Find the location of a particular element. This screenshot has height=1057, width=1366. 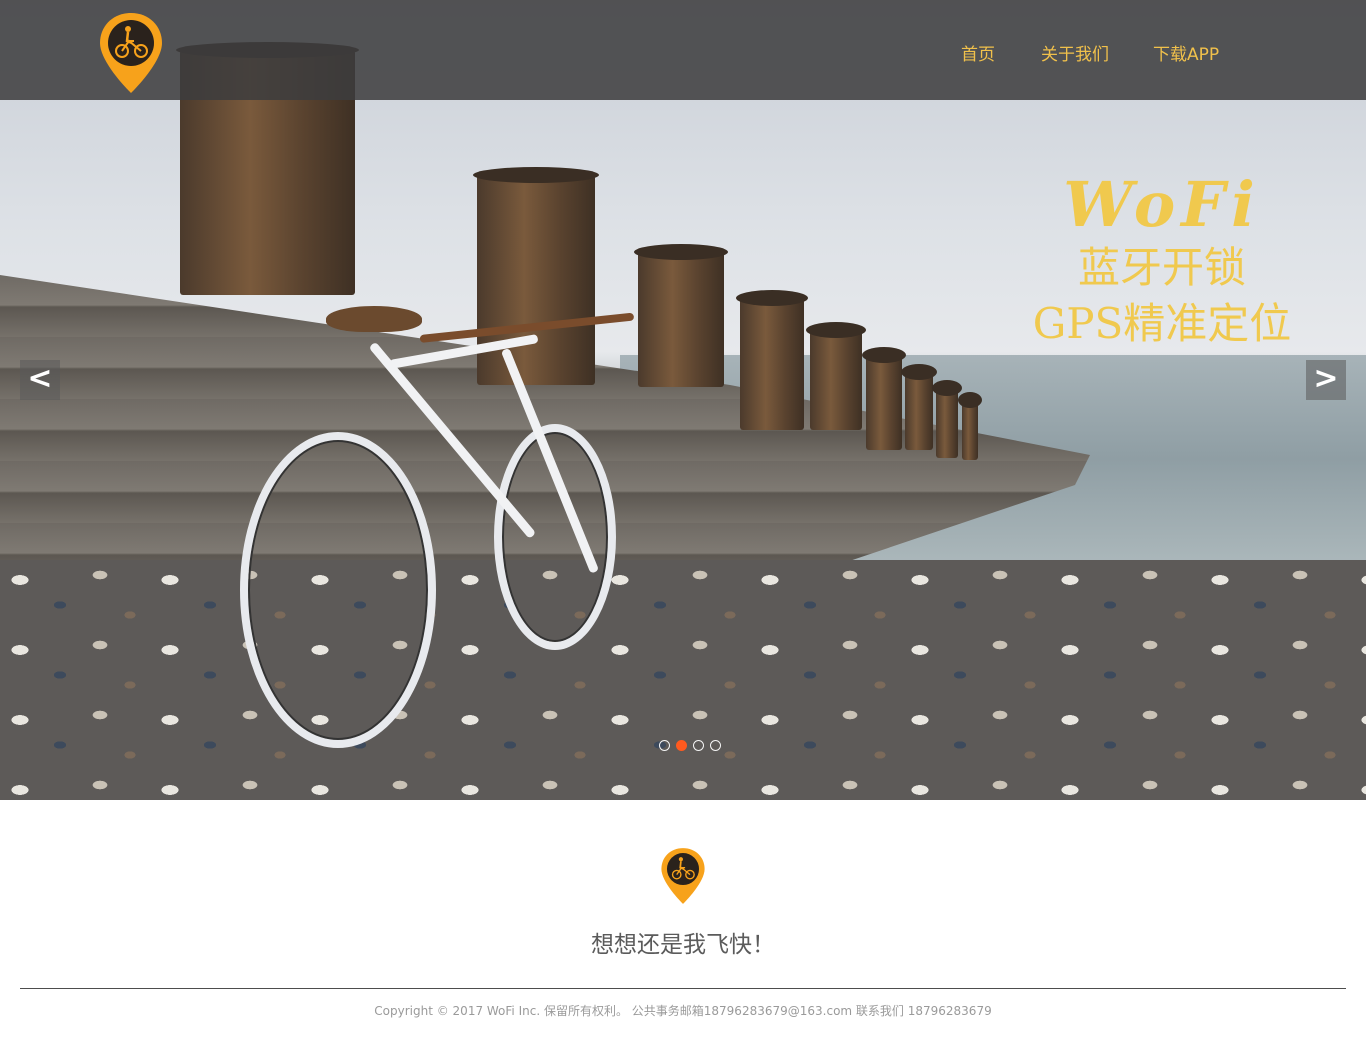

nav-item-about: 关于我们 is located at coordinates (1075, 52).